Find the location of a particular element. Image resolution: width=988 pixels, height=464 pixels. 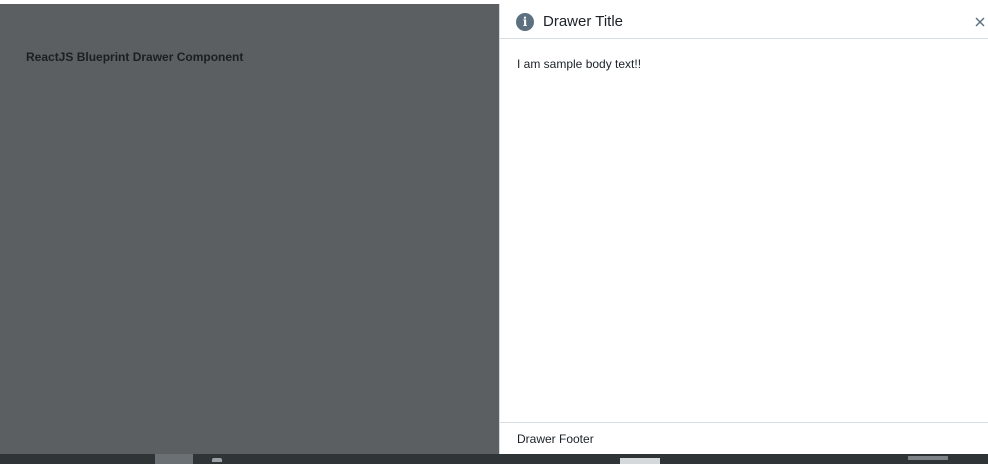

taskbar-clock is located at coordinates (928, 458).